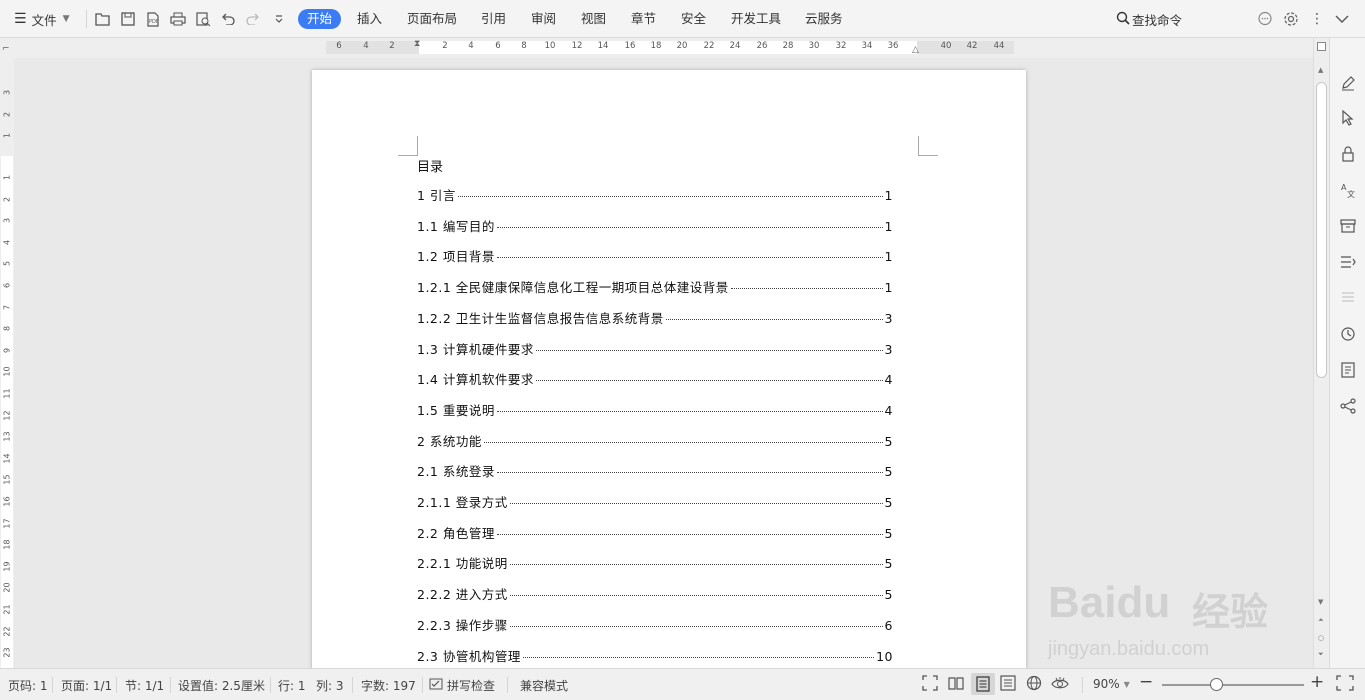  What do you see at coordinates (1321, 46) in the screenshot?
I see `split-view-icon` at bounding box center [1321, 46].